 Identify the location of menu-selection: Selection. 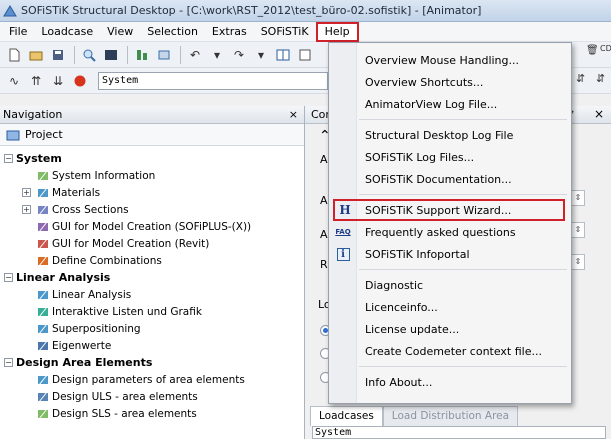
(172, 32).